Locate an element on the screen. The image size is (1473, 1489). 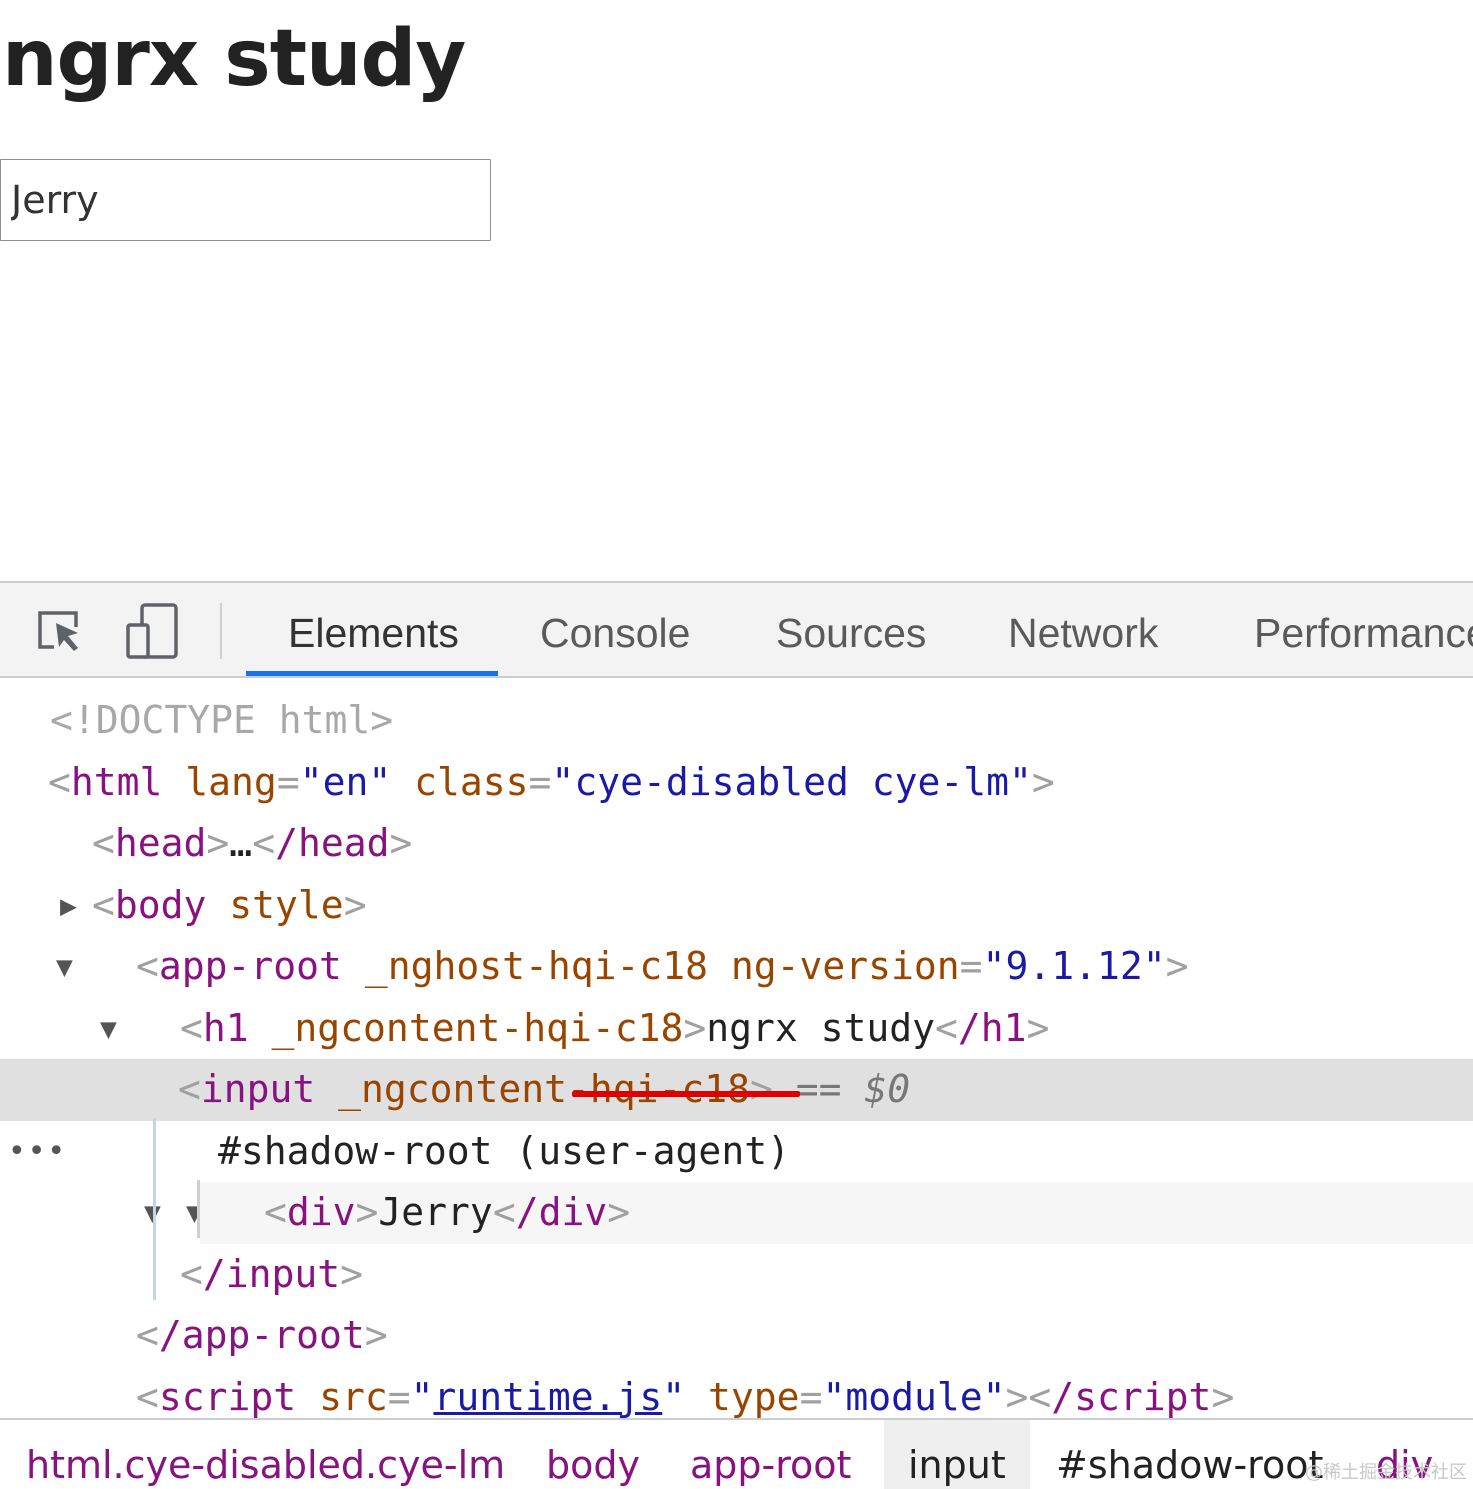
tree-row-app-root-close: </app-root> is located at coordinates (736, 1336).